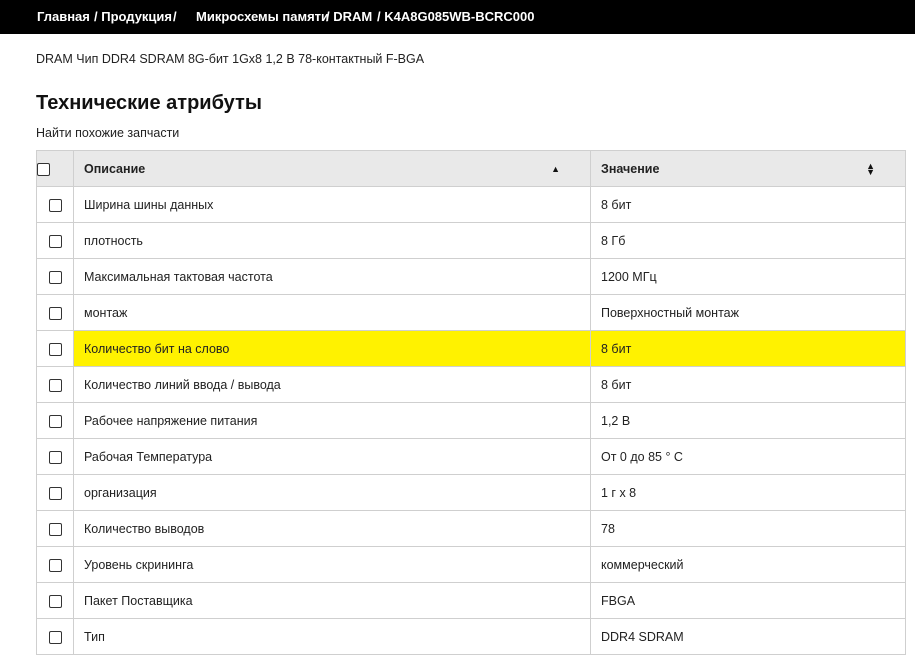 The image size is (915, 665). Describe the element at coordinates (870, 168) in the screenshot. I see `sort-both-icon: ▲ ▼` at that location.